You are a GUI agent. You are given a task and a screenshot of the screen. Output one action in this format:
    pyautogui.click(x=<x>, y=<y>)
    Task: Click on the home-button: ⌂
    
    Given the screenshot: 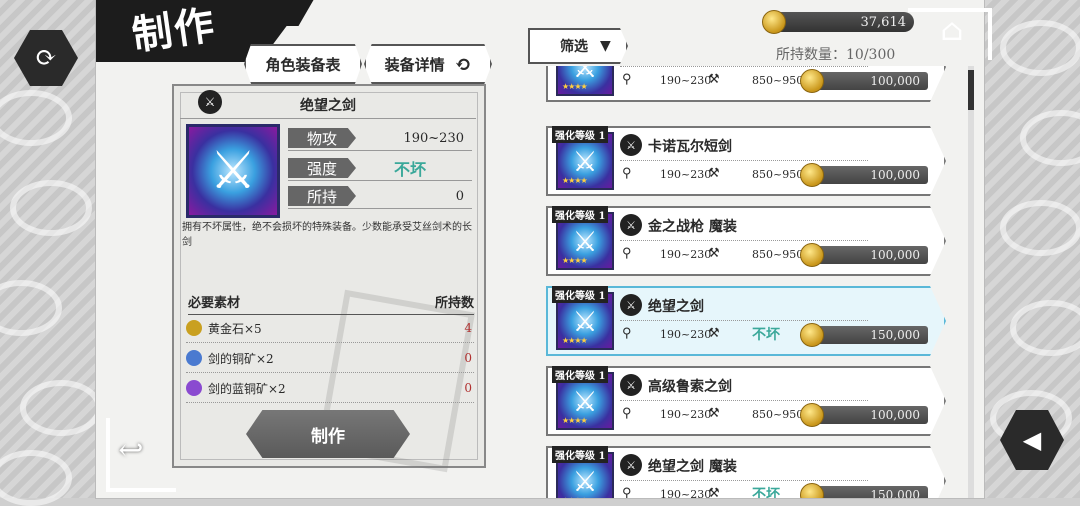 What is the action you would take?
    pyautogui.click(x=952, y=30)
    